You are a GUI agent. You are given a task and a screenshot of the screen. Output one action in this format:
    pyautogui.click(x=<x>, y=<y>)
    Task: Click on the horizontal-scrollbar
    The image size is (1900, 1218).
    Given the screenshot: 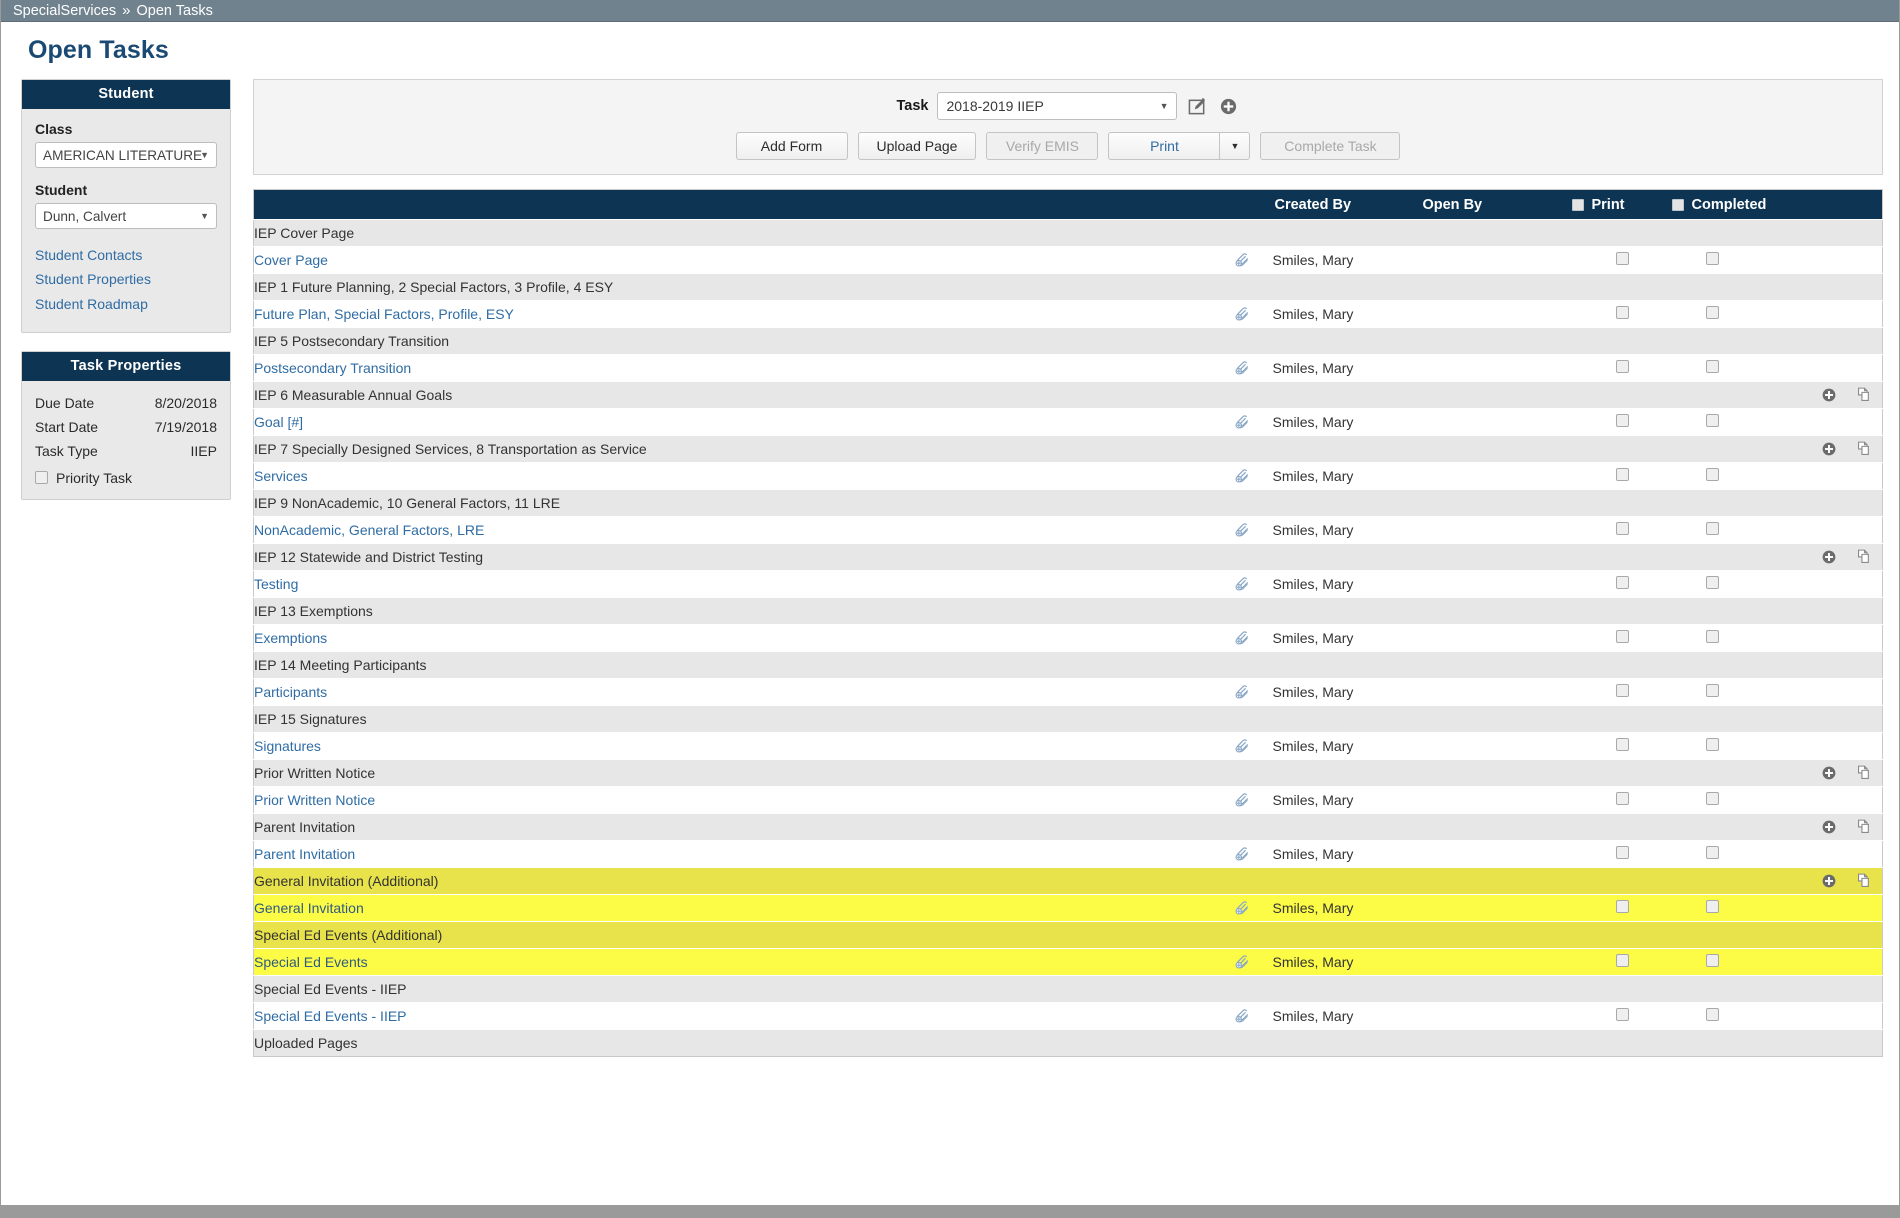 What is the action you would take?
    pyautogui.click(x=950, y=1211)
    